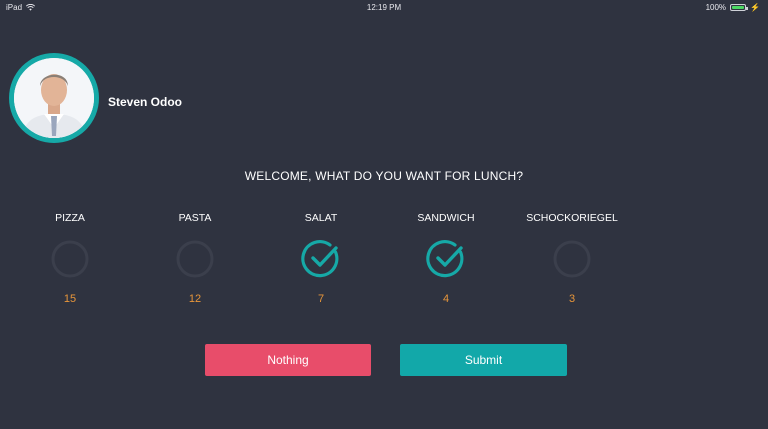 The height and width of the screenshot is (429, 768). What do you see at coordinates (195, 218) in the screenshot?
I see `option-label: PASTA` at bounding box center [195, 218].